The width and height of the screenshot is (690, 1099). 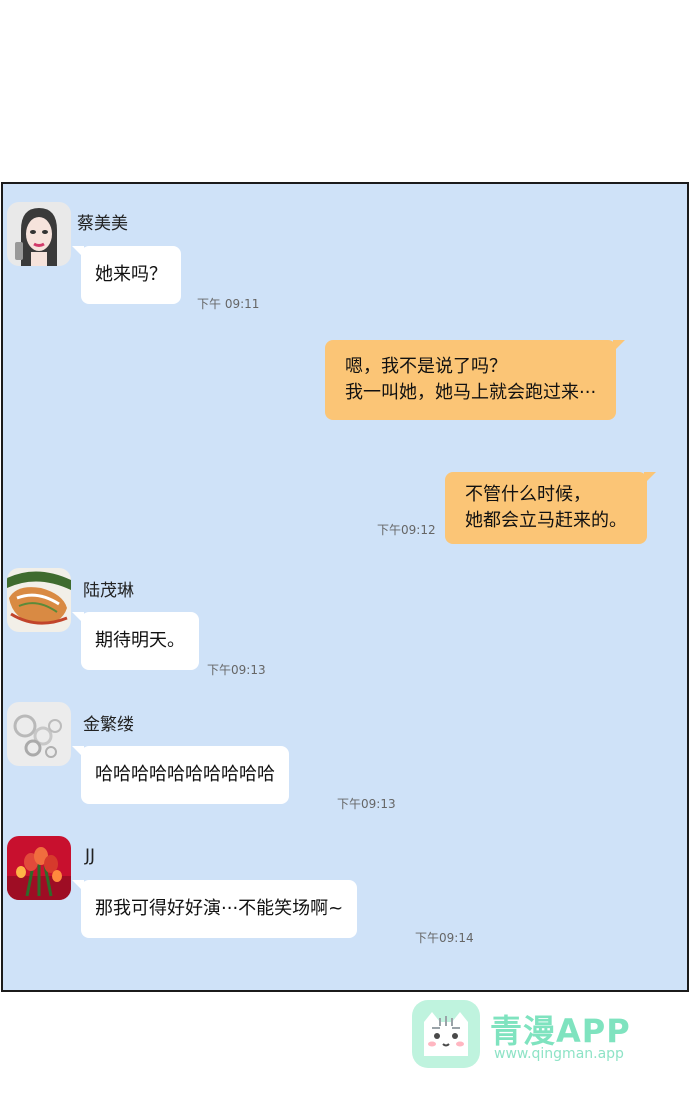 What do you see at coordinates (475, 380) in the screenshot?
I see `message-bubble: 嗯，我不是说了吗？ 我一叫她，她马上就会跑过来···` at bounding box center [475, 380].